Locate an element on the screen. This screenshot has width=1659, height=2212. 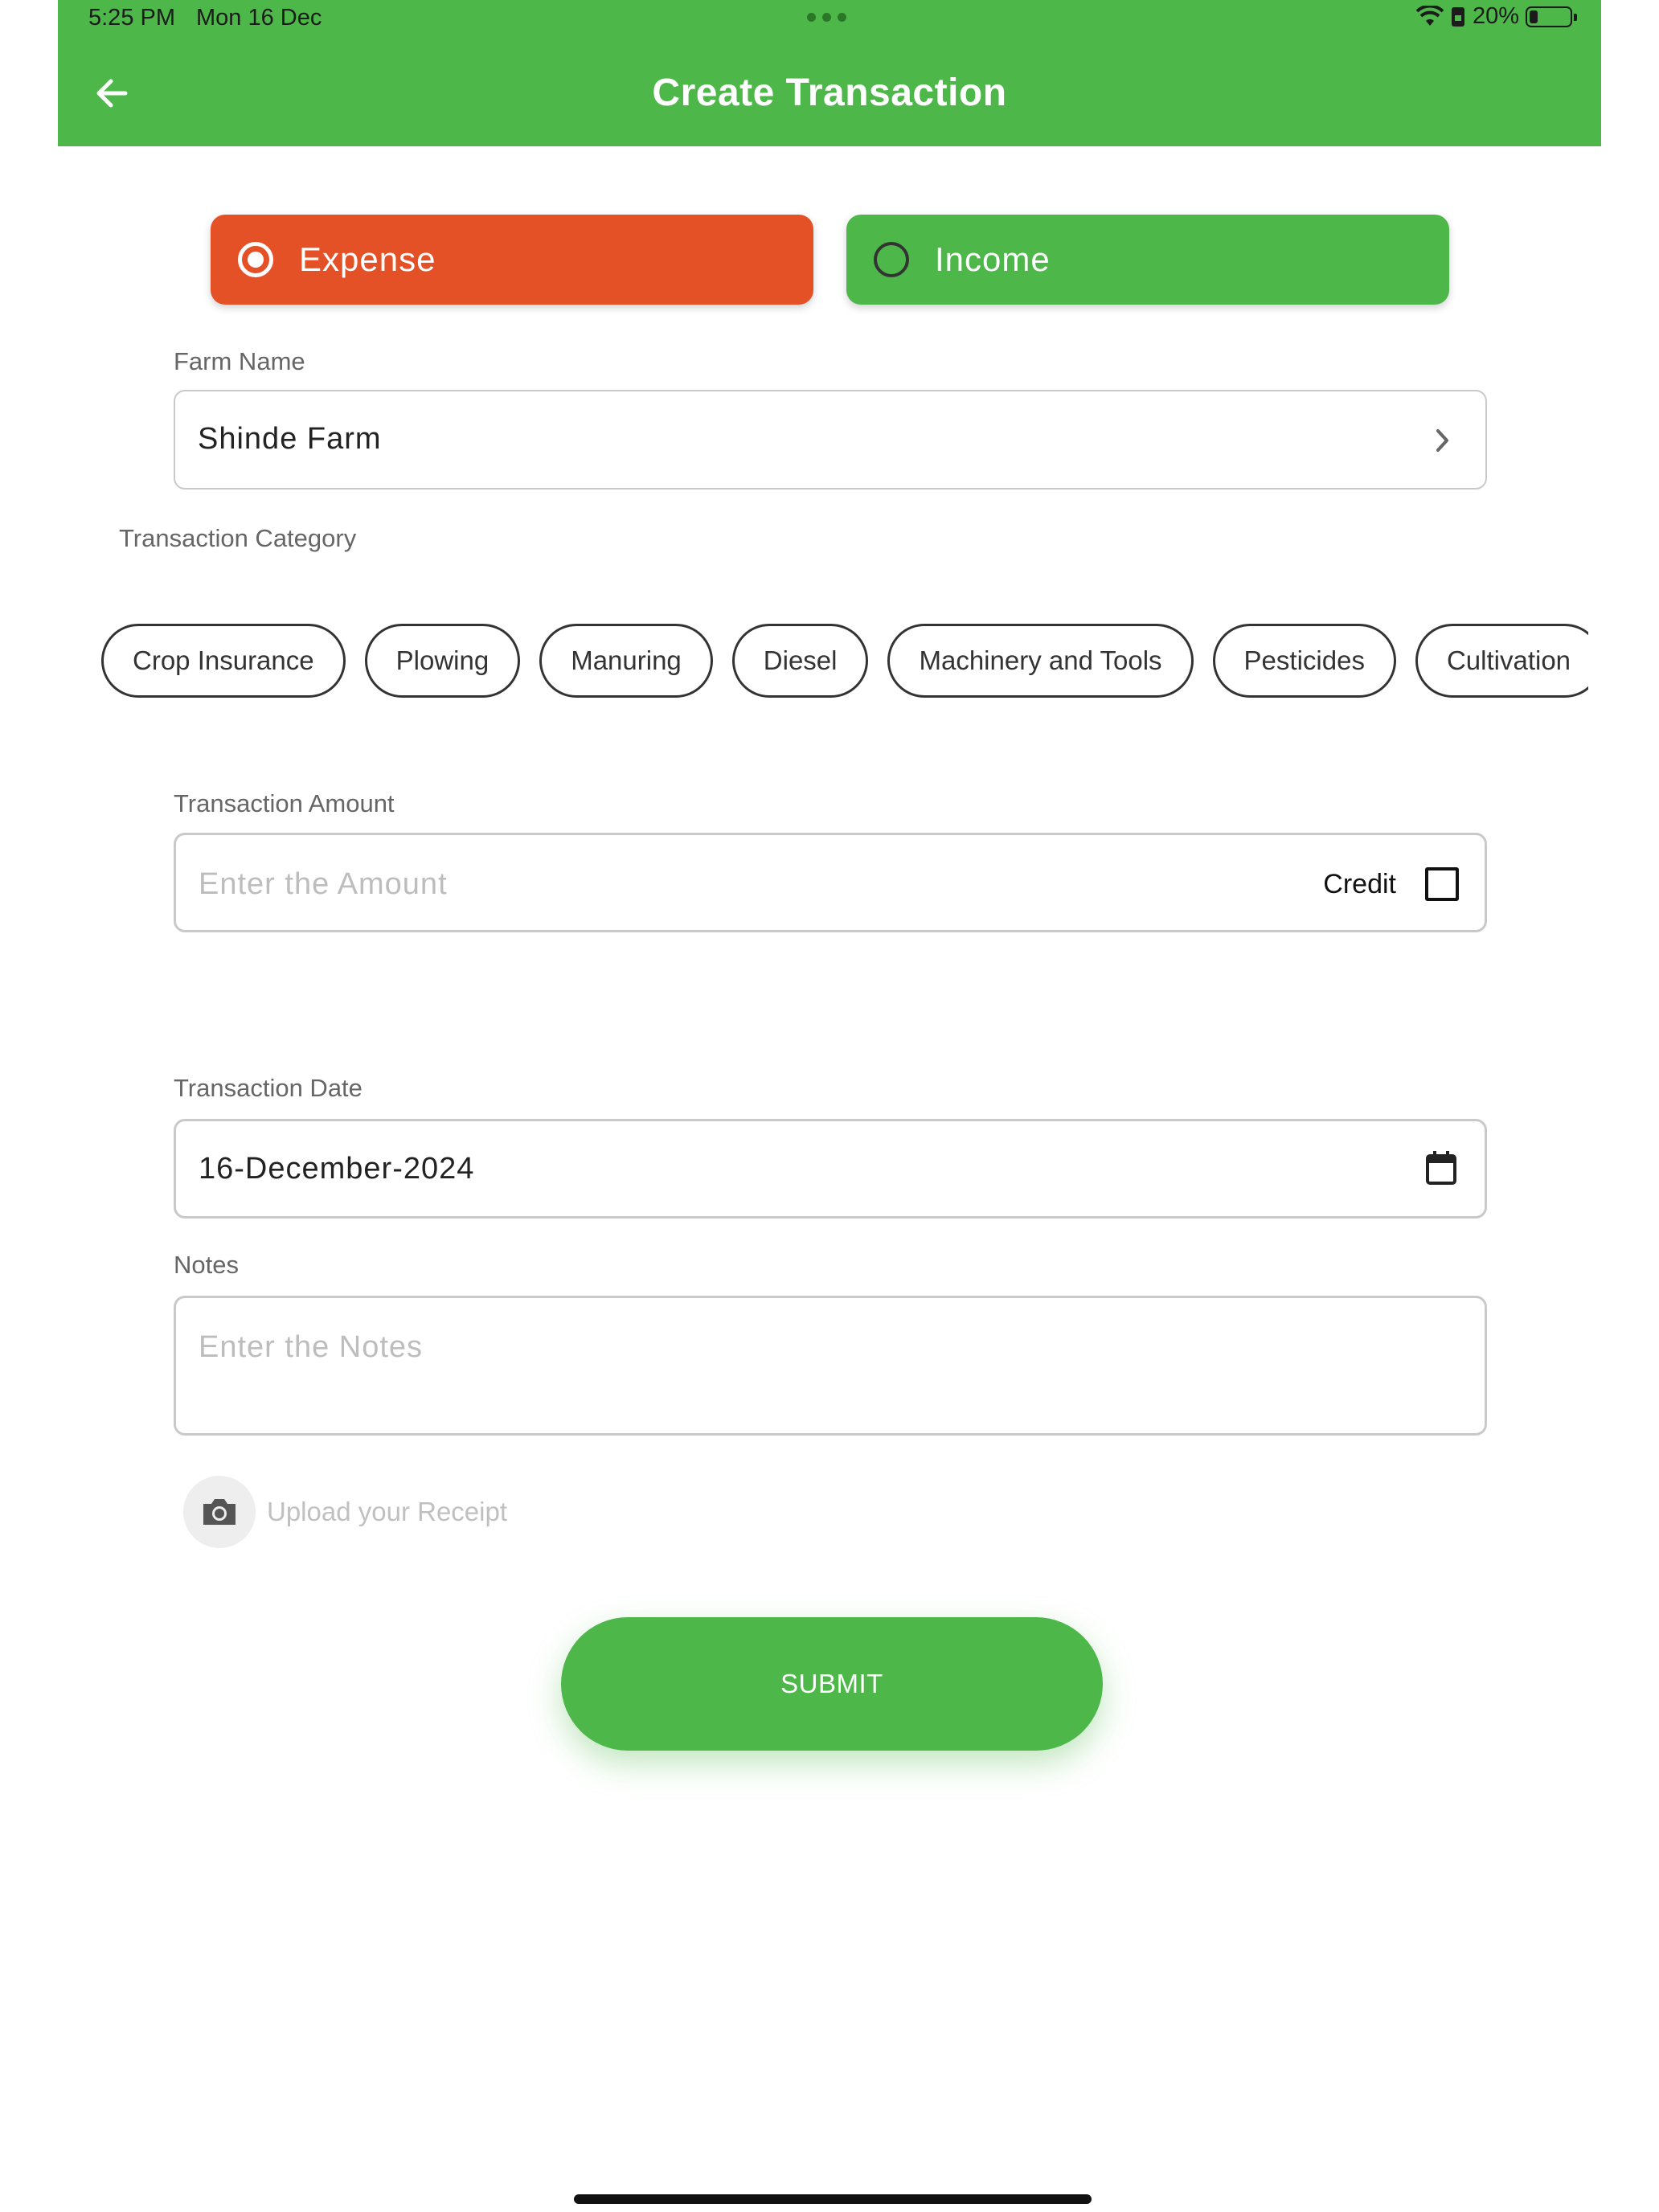
date-picker: 16-December-2024 is located at coordinates (830, 1169).